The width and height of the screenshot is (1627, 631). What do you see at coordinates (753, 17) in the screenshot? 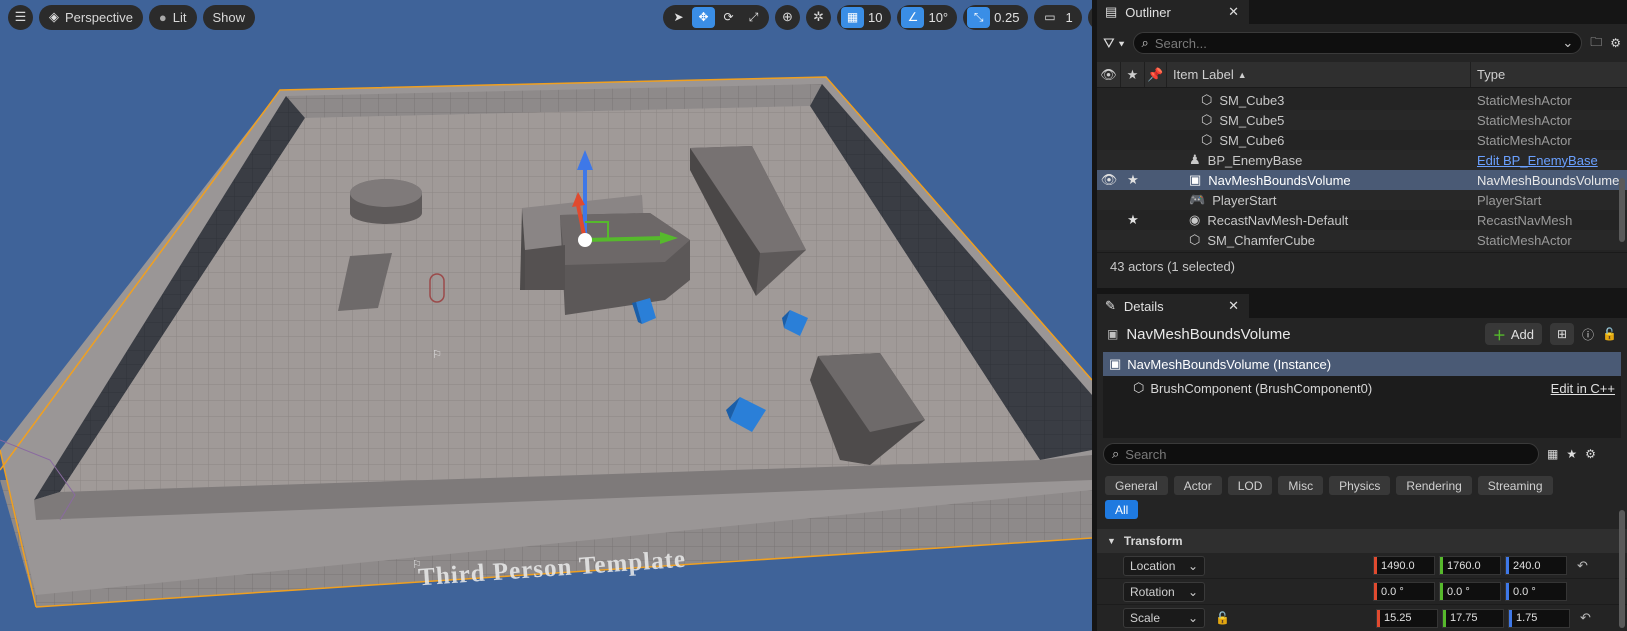
I see `scale-icon: ⤢` at bounding box center [753, 17].